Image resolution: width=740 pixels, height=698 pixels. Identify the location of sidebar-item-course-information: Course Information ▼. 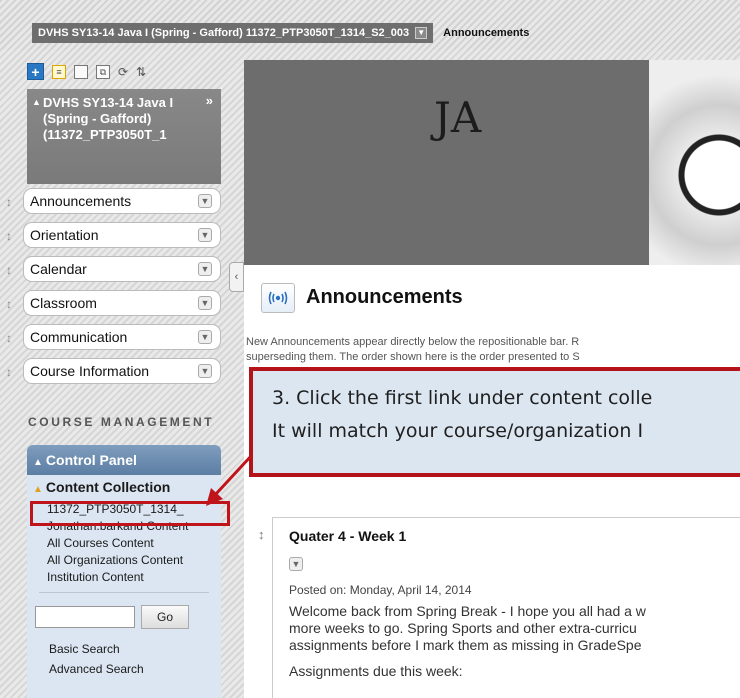
(122, 371).